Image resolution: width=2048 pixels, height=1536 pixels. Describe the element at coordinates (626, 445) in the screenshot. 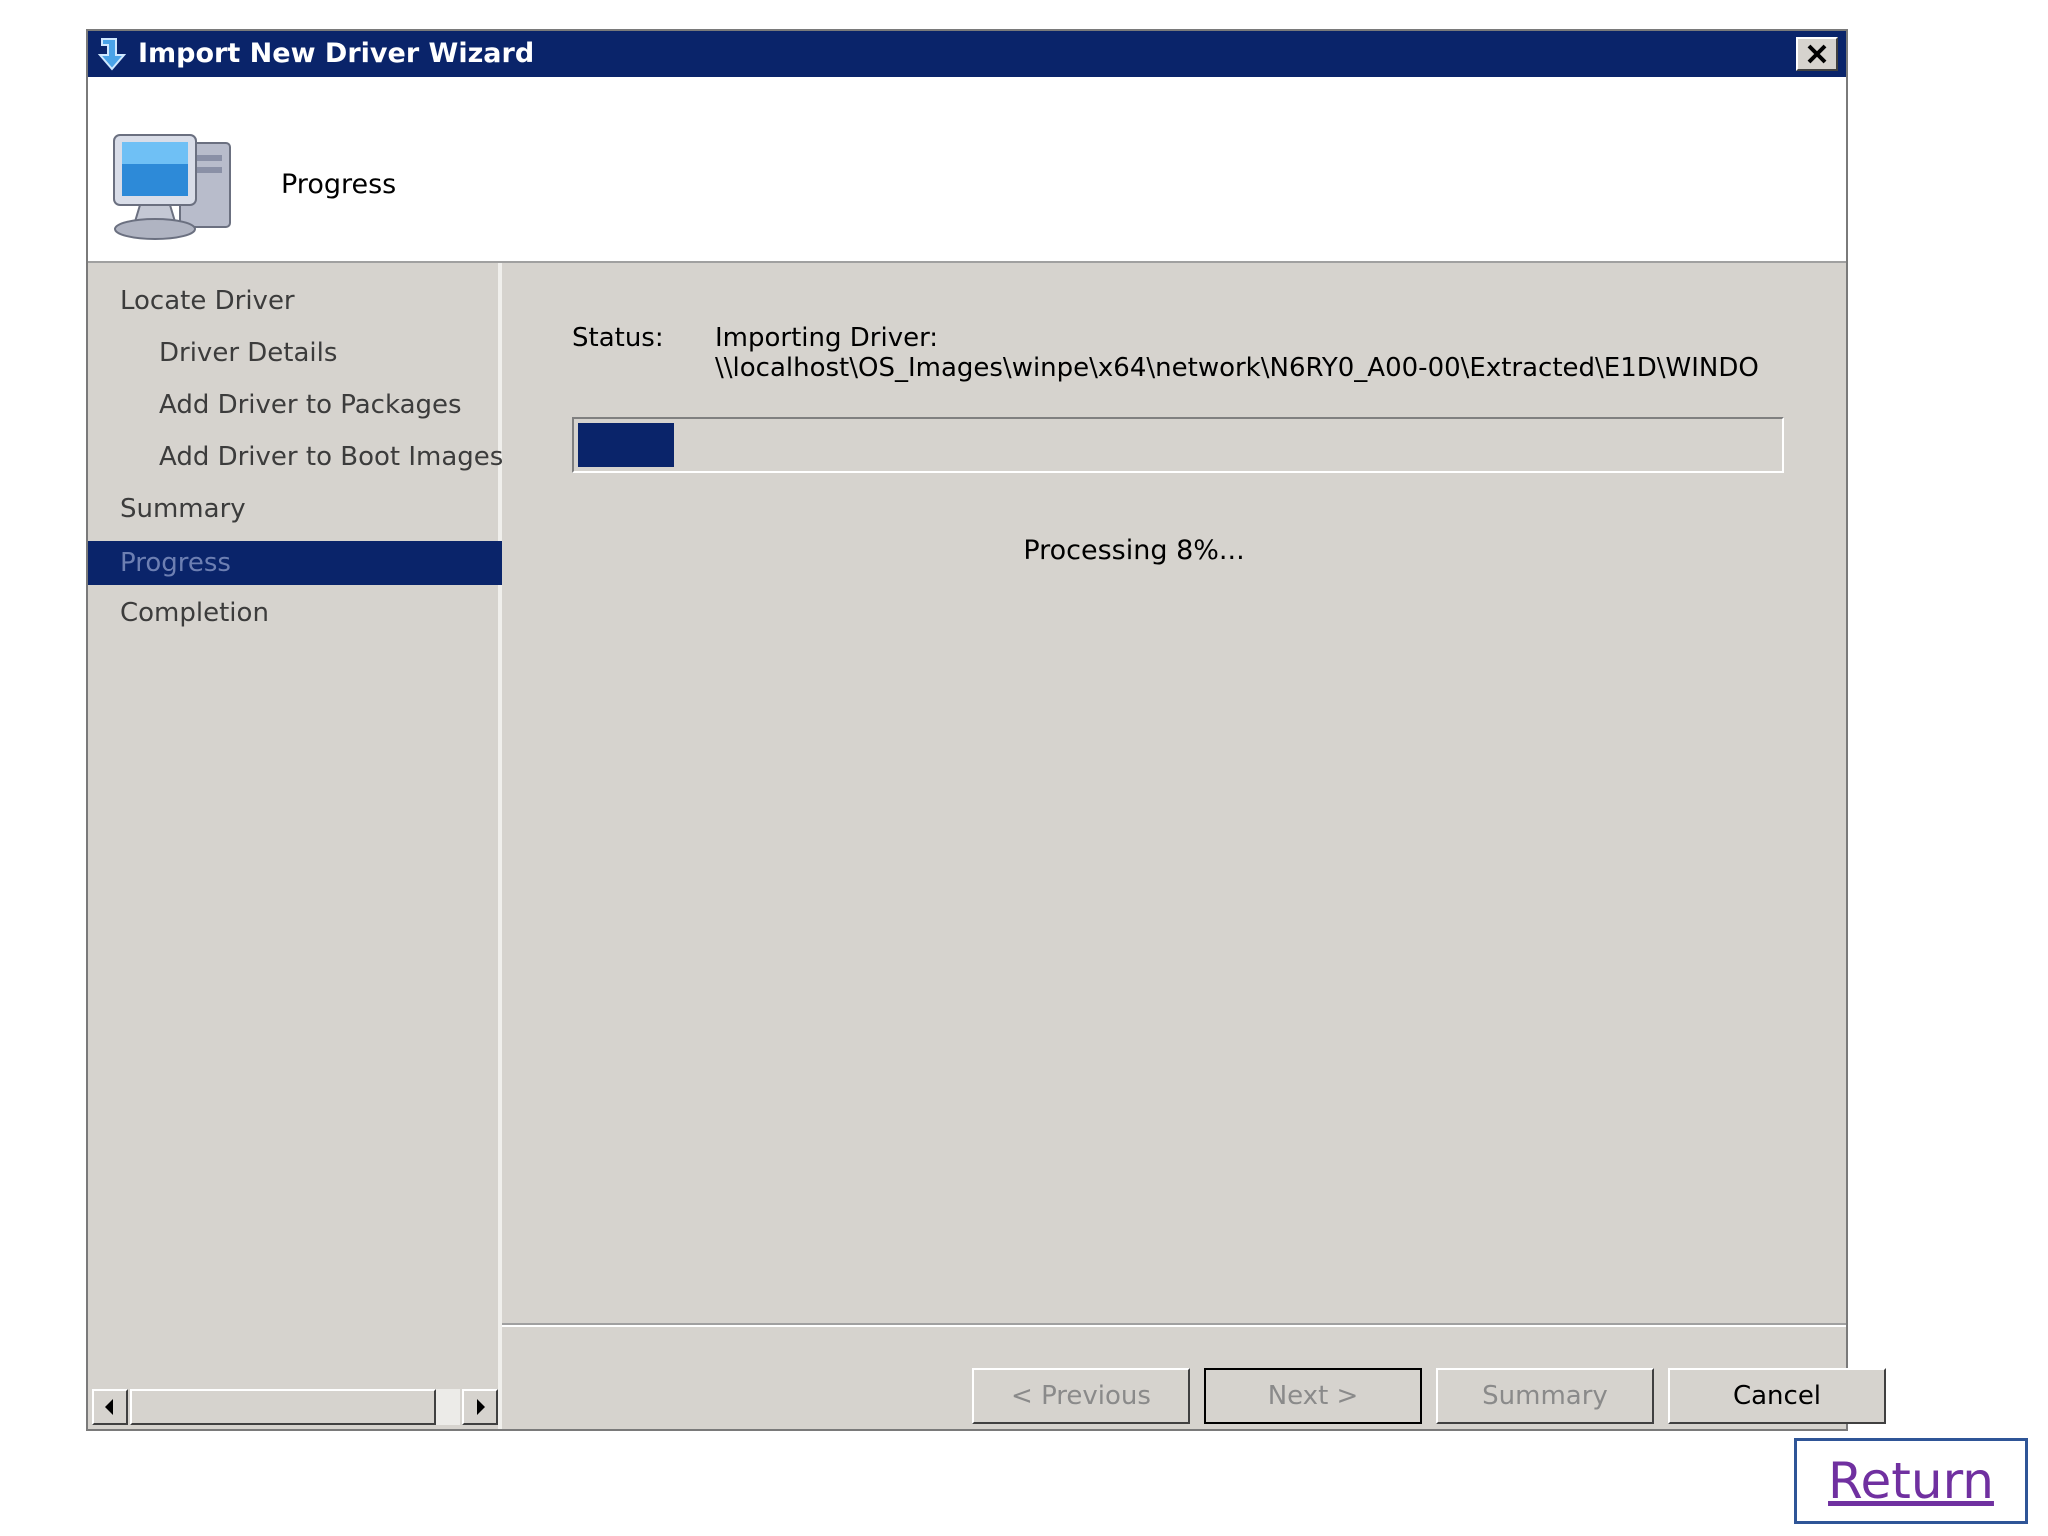

I see `progress-bar-fill` at that location.